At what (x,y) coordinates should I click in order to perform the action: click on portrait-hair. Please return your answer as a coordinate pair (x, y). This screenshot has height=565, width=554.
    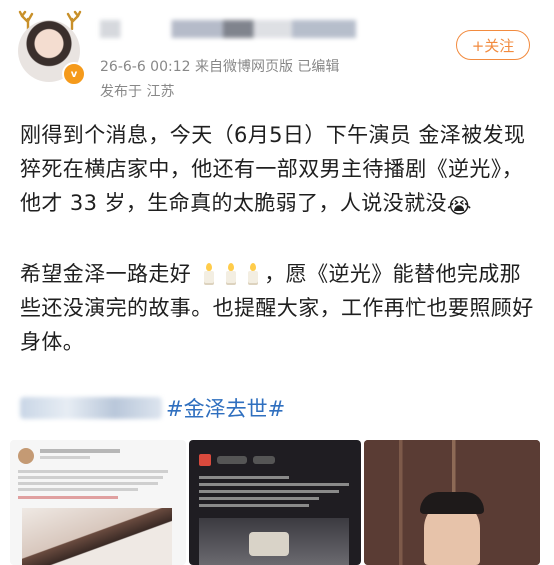
    Looking at the image, I should click on (452, 503).